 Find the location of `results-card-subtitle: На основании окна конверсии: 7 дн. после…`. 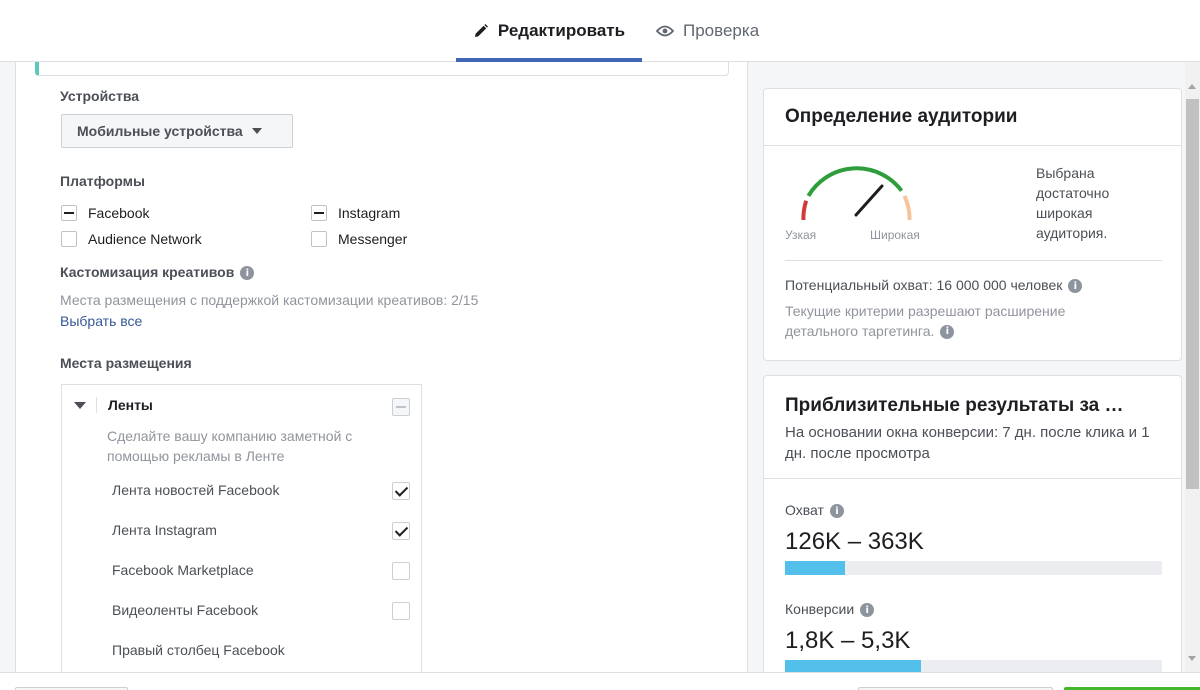

results-card-subtitle: На основании окна конверсии: 7 дн. после… is located at coordinates (967, 443).